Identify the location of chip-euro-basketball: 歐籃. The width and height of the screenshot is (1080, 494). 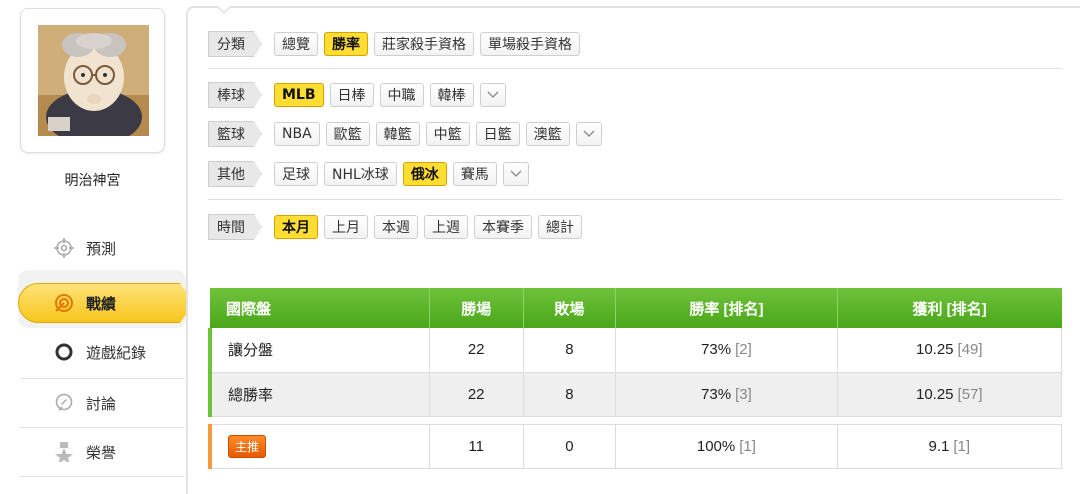
(347, 134).